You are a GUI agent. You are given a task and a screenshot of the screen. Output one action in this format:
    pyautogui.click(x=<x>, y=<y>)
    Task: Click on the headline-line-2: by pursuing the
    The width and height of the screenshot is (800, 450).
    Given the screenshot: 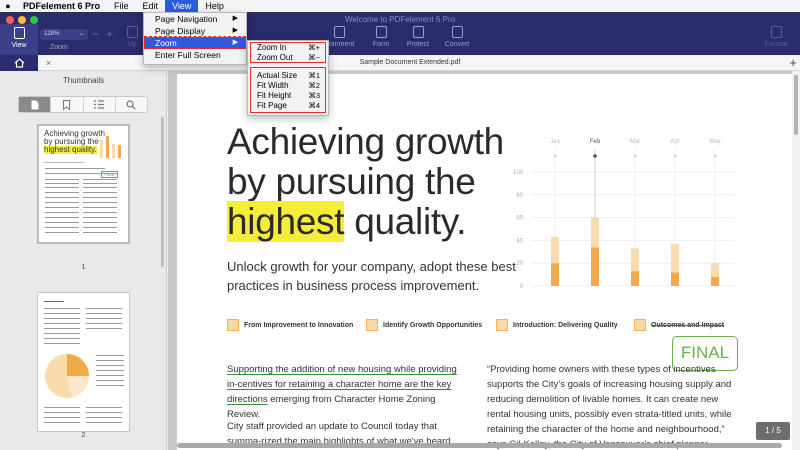 What is the action you would take?
    pyautogui.click(x=351, y=181)
    